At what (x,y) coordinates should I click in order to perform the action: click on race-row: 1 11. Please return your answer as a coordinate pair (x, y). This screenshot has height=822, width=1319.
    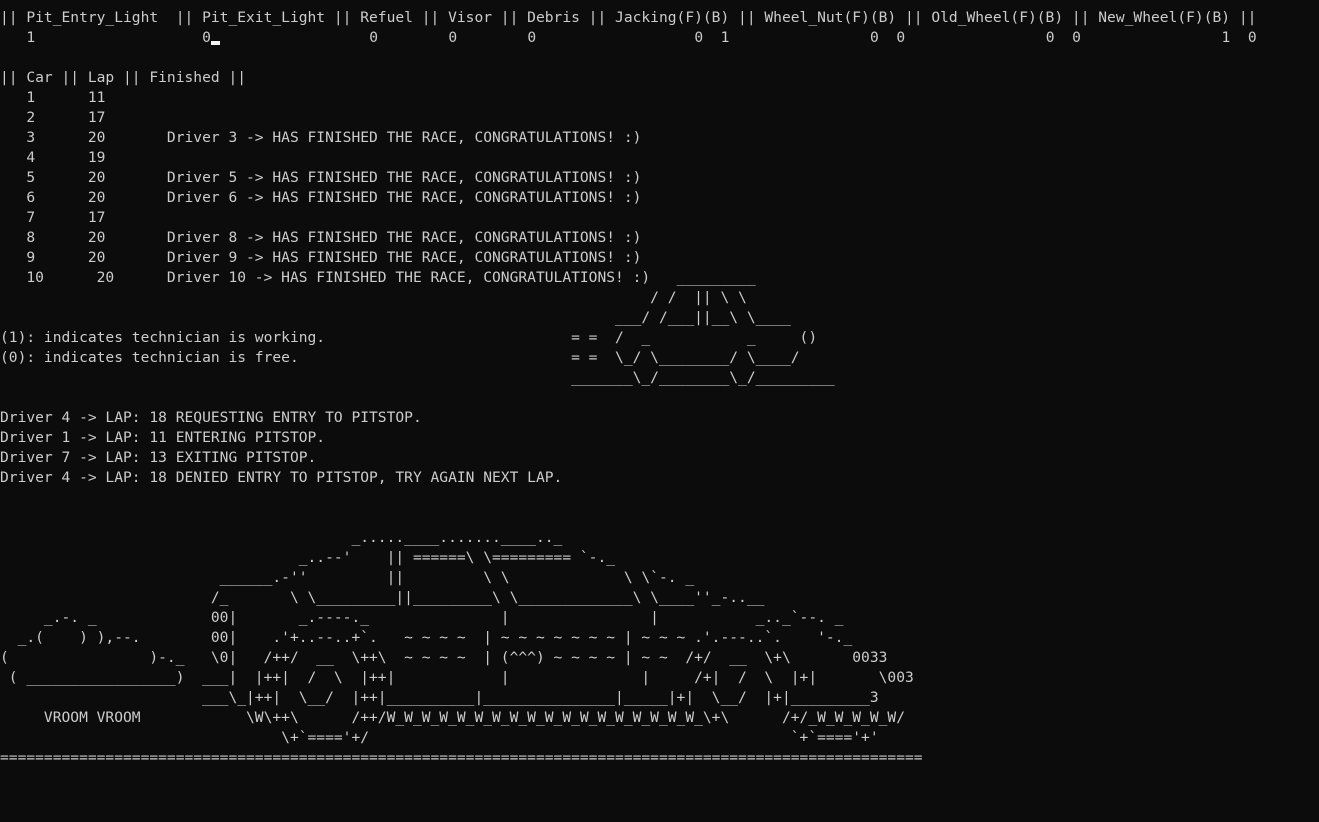
    Looking at the image, I should click on (53, 97).